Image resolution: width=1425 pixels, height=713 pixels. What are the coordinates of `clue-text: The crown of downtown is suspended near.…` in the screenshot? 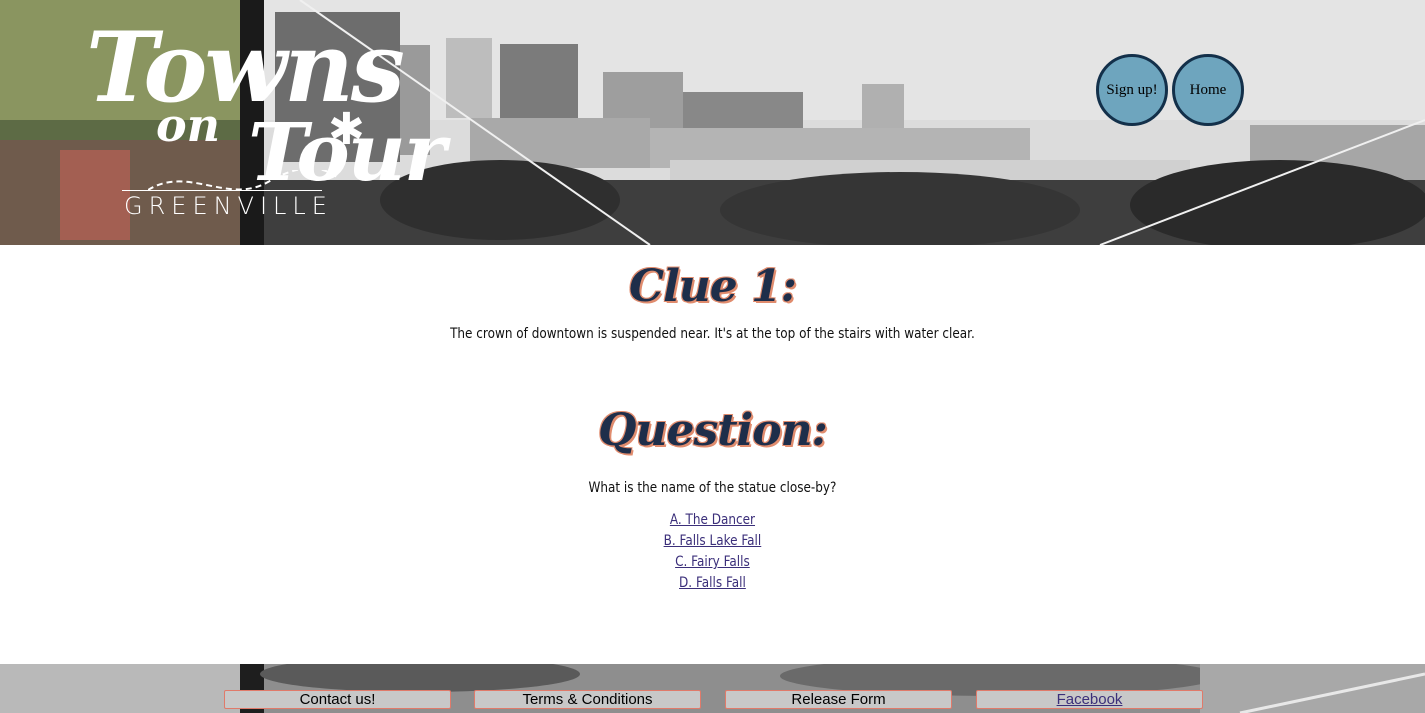 It's located at (712, 334).